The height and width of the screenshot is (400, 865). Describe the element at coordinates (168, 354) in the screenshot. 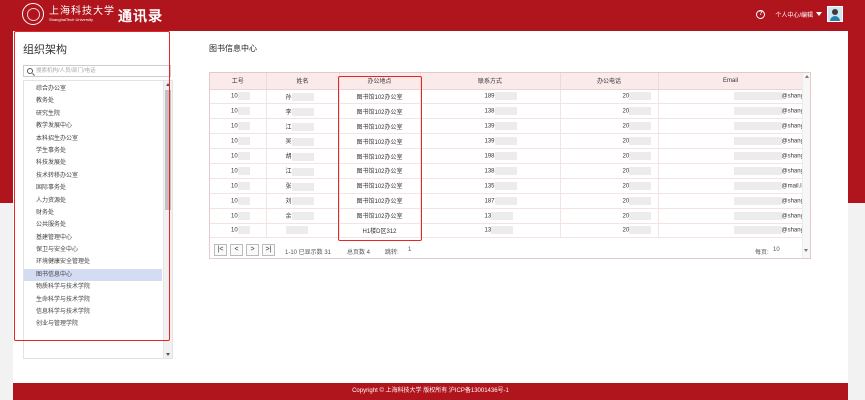

I see `scroll-down-icon` at that location.